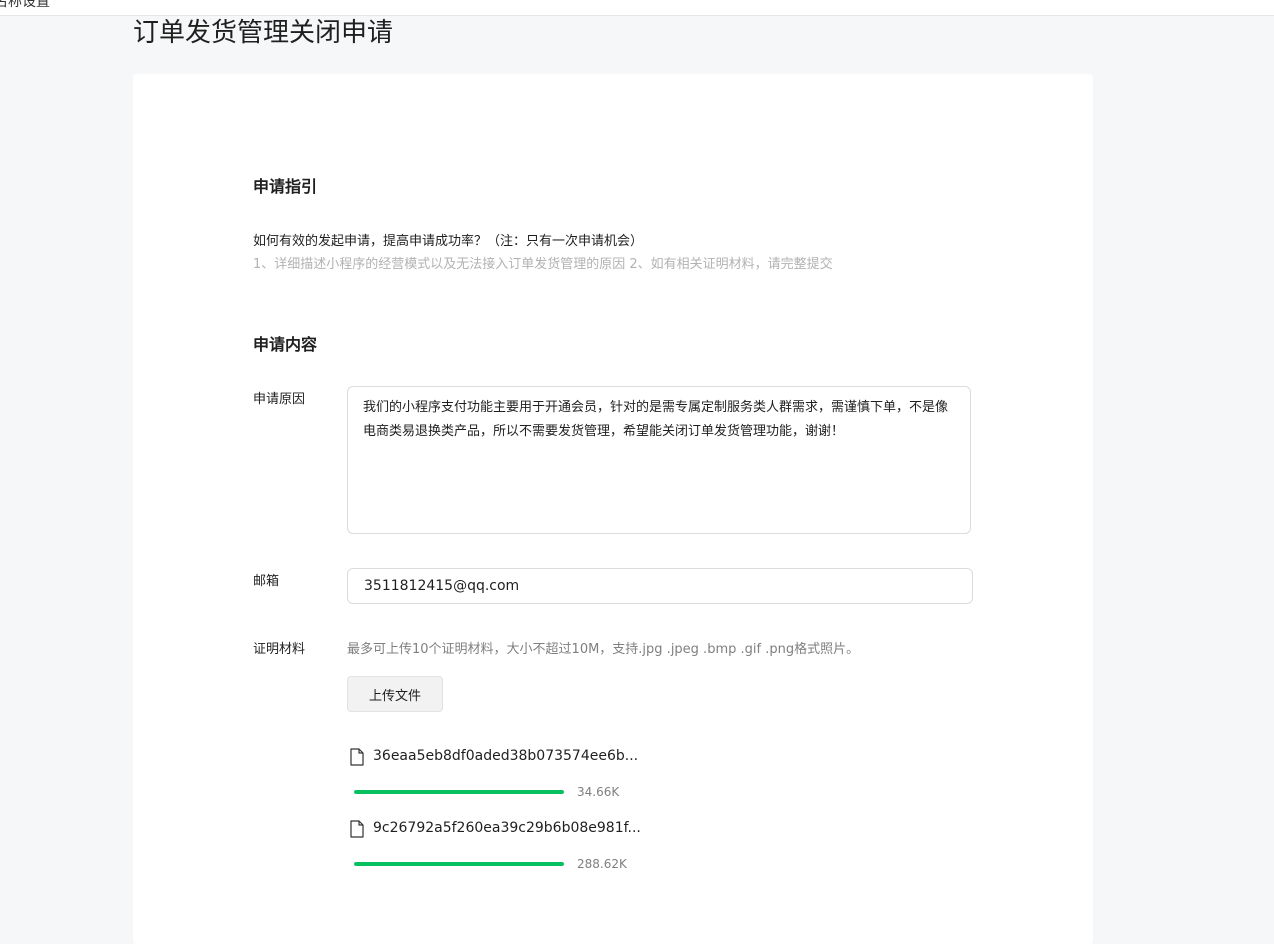 The height and width of the screenshot is (944, 1274). Describe the element at coordinates (279, 649) in the screenshot. I see `material-label: 证明材料` at that location.